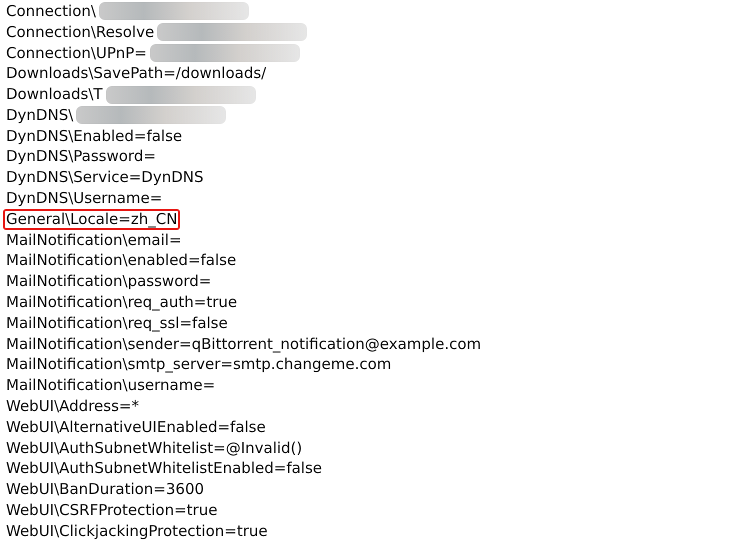 Image resolution: width=737 pixels, height=545 pixels. I want to click on config-line: WebUI\Address=*, so click(72, 407).